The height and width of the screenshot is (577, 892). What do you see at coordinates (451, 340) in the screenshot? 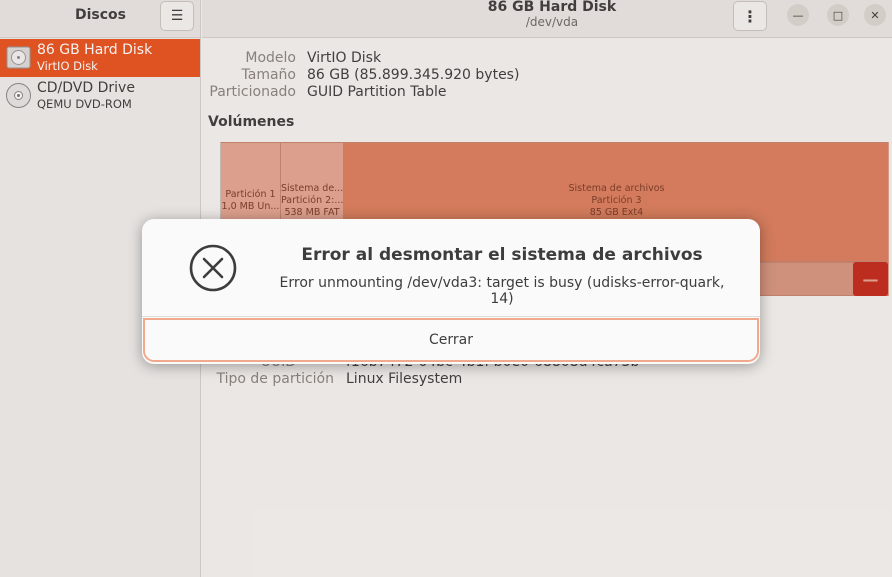
I see `close-button: Cerrar` at bounding box center [451, 340].